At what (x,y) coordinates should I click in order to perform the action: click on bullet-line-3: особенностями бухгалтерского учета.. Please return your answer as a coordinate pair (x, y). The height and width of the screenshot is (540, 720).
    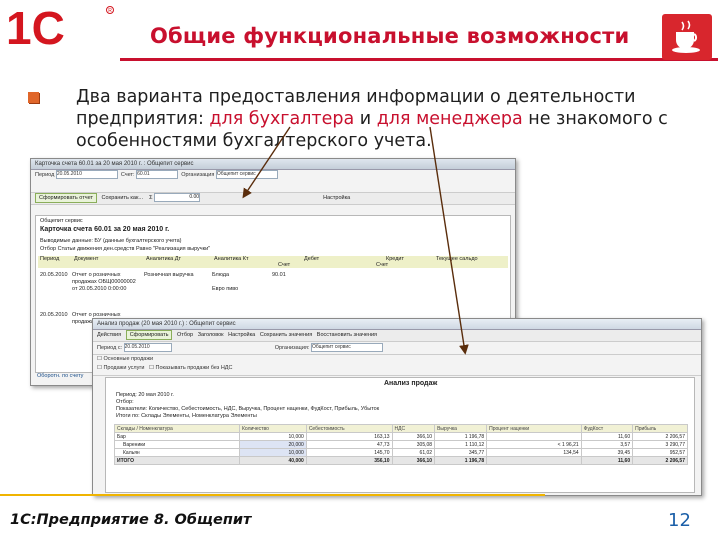
    Looking at the image, I should click on (254, 141).